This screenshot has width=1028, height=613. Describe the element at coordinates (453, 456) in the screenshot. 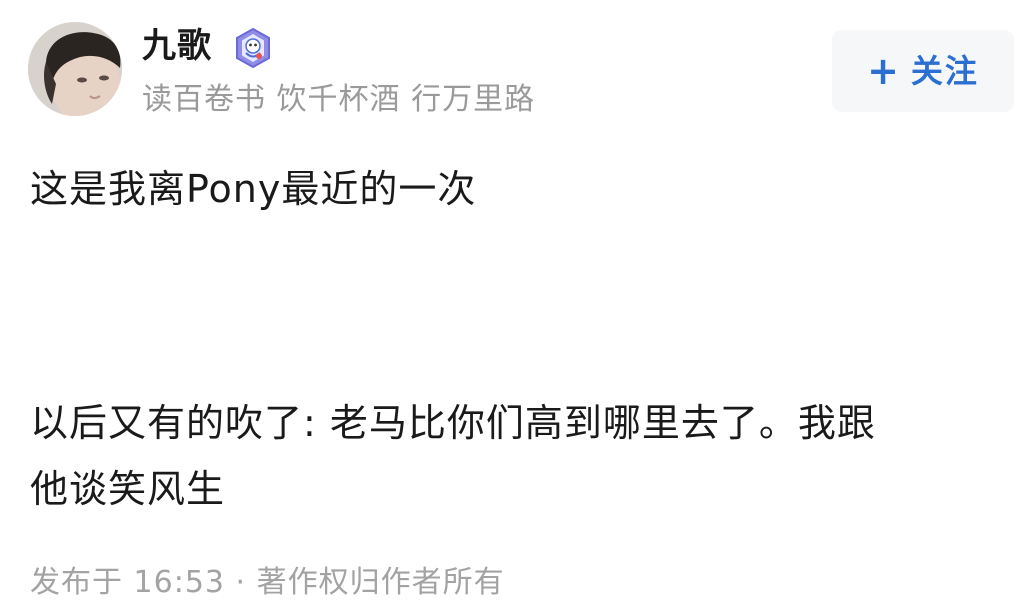

I see `post-paragraph: 以后又有的吹了: 老马比你们高到哪里去了。我跟 他谈笑风生` at that location.